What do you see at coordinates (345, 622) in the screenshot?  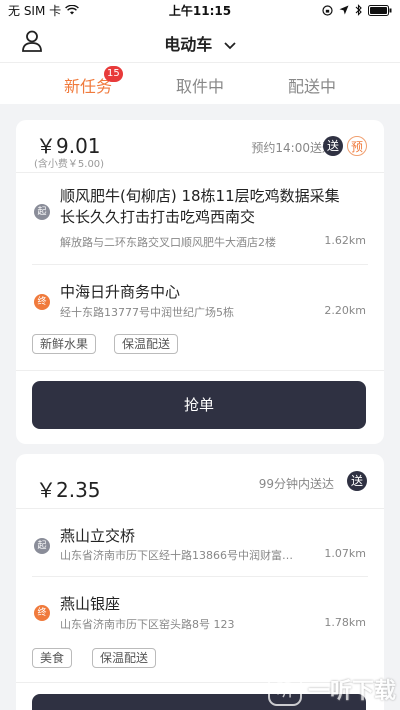 I see `dropoff-distance: 1.78km` at bounding box center [345, 622].